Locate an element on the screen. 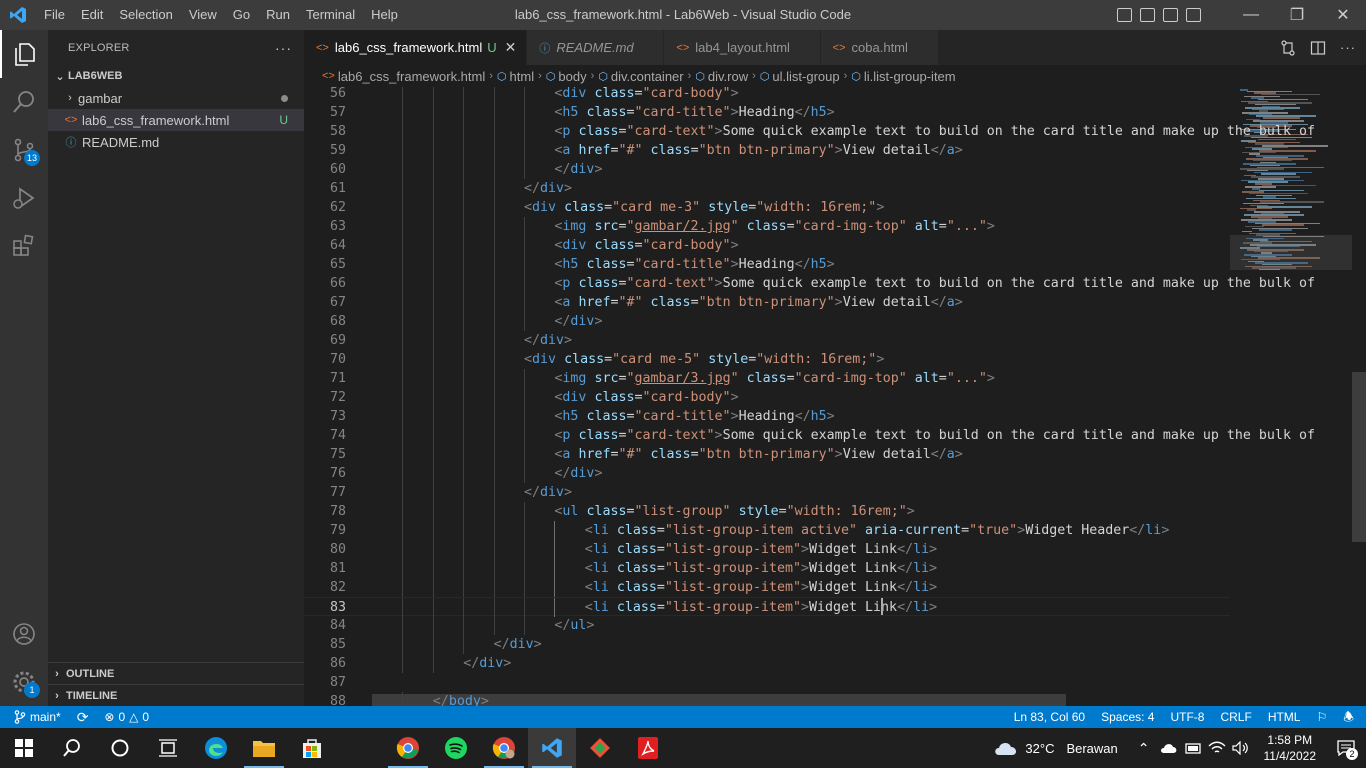 The image size is (1366, 768). menu-selection: Selection is located at coordinates (145, 15).